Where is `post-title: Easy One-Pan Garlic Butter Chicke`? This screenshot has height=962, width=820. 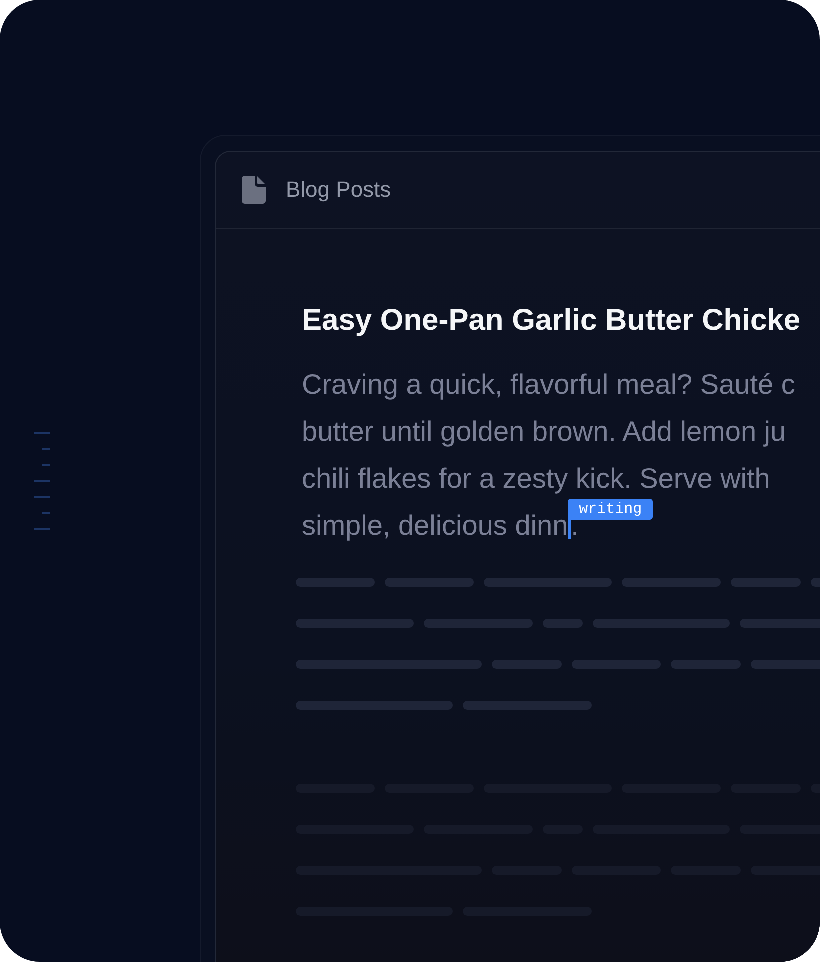
post-title: Easy One-Pan Garlic Butter Chicke is located at coordinates (551, 320).